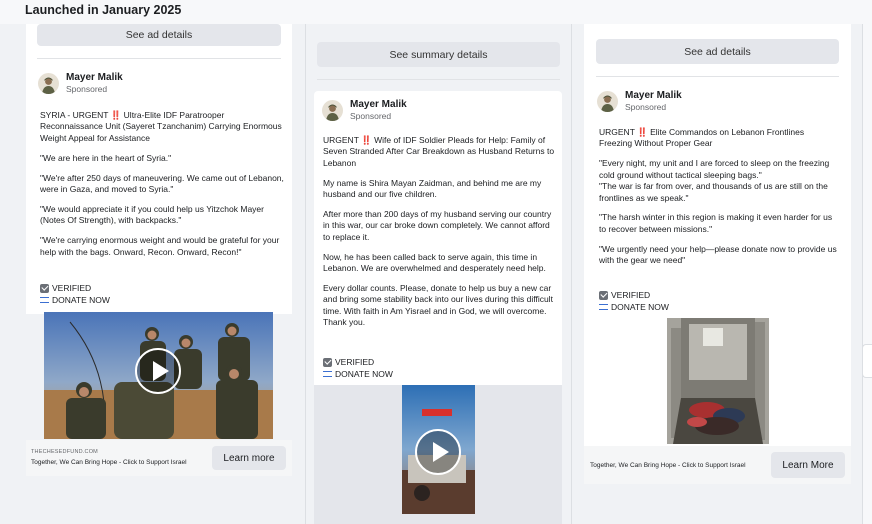 The image size is (872, 524). What do you see at coordinates (867, 361) in the screenshot?
I see `scroll-next-tab` at bounding box center [867, 361].